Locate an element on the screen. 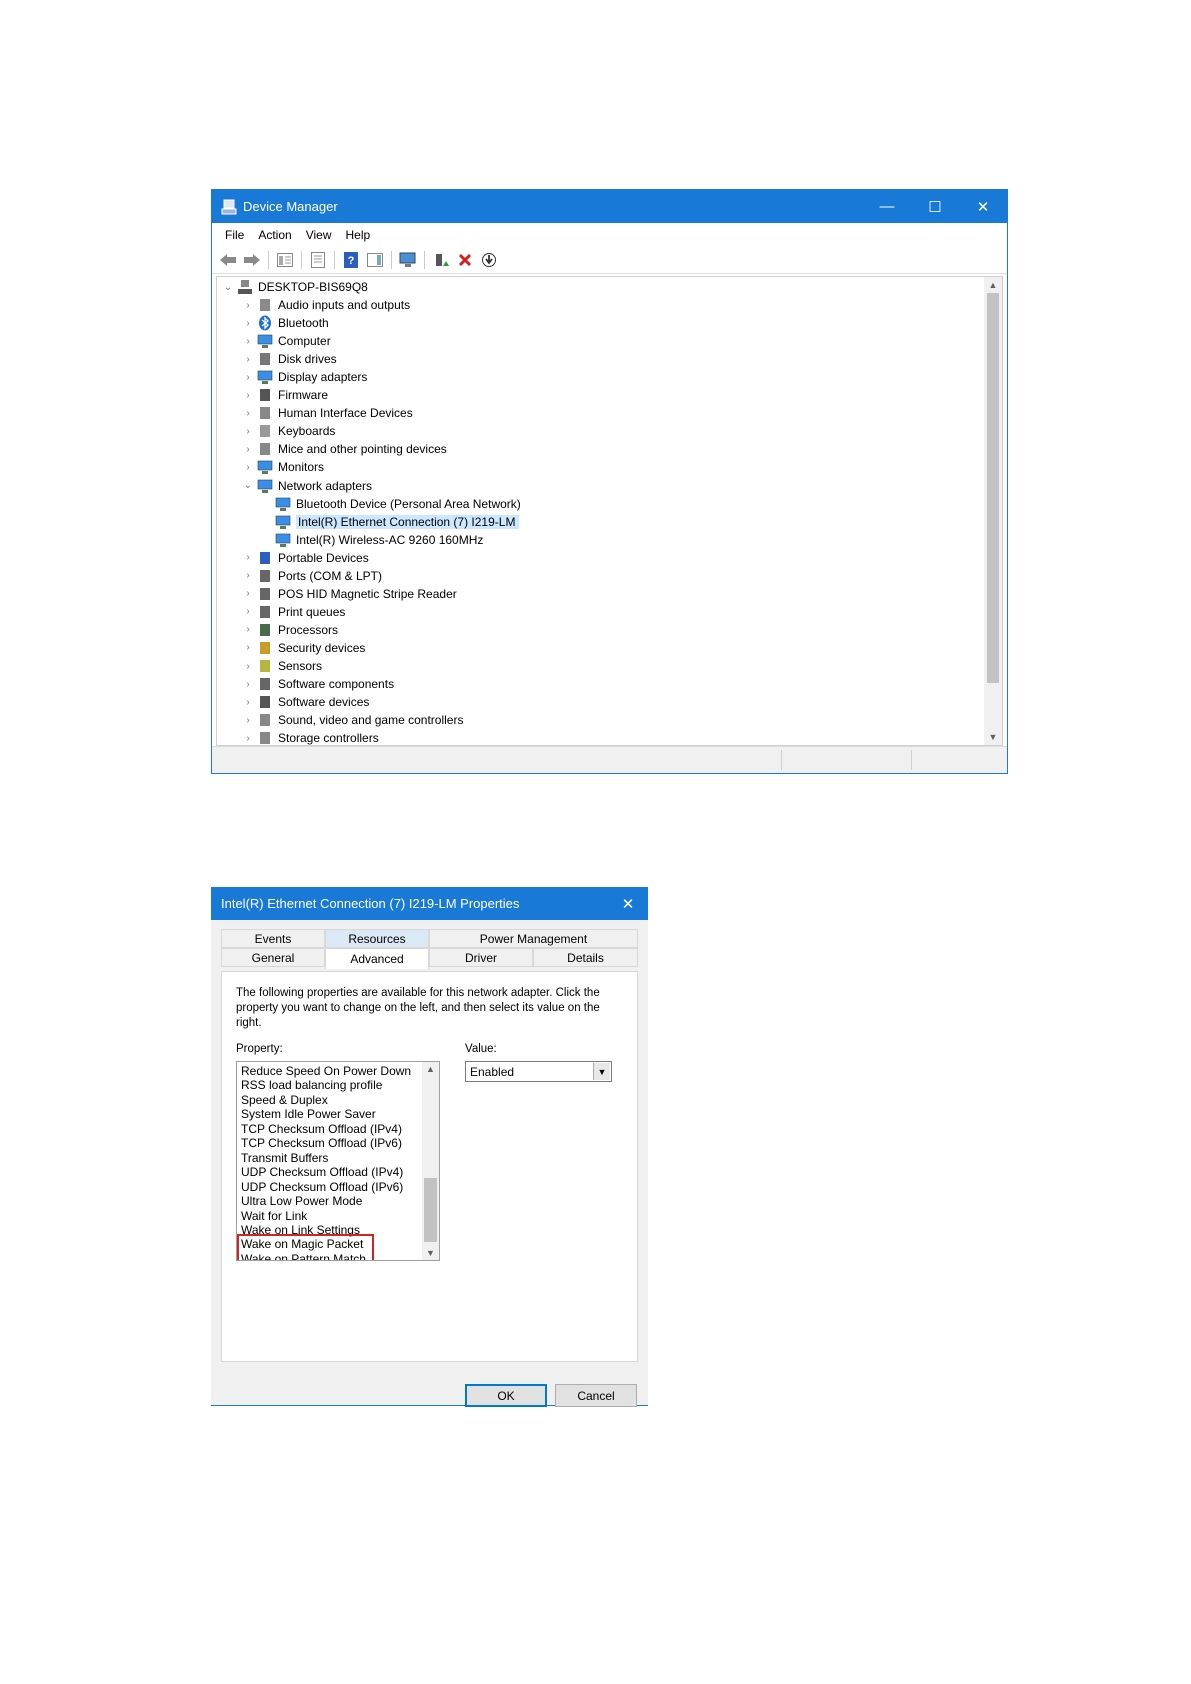 The width and height of the screenshot is (1191, 1684). tree-child-item-selected: Intel(R) Ethernet Connection (7) I219-LM is located at coordinates (390, 522).